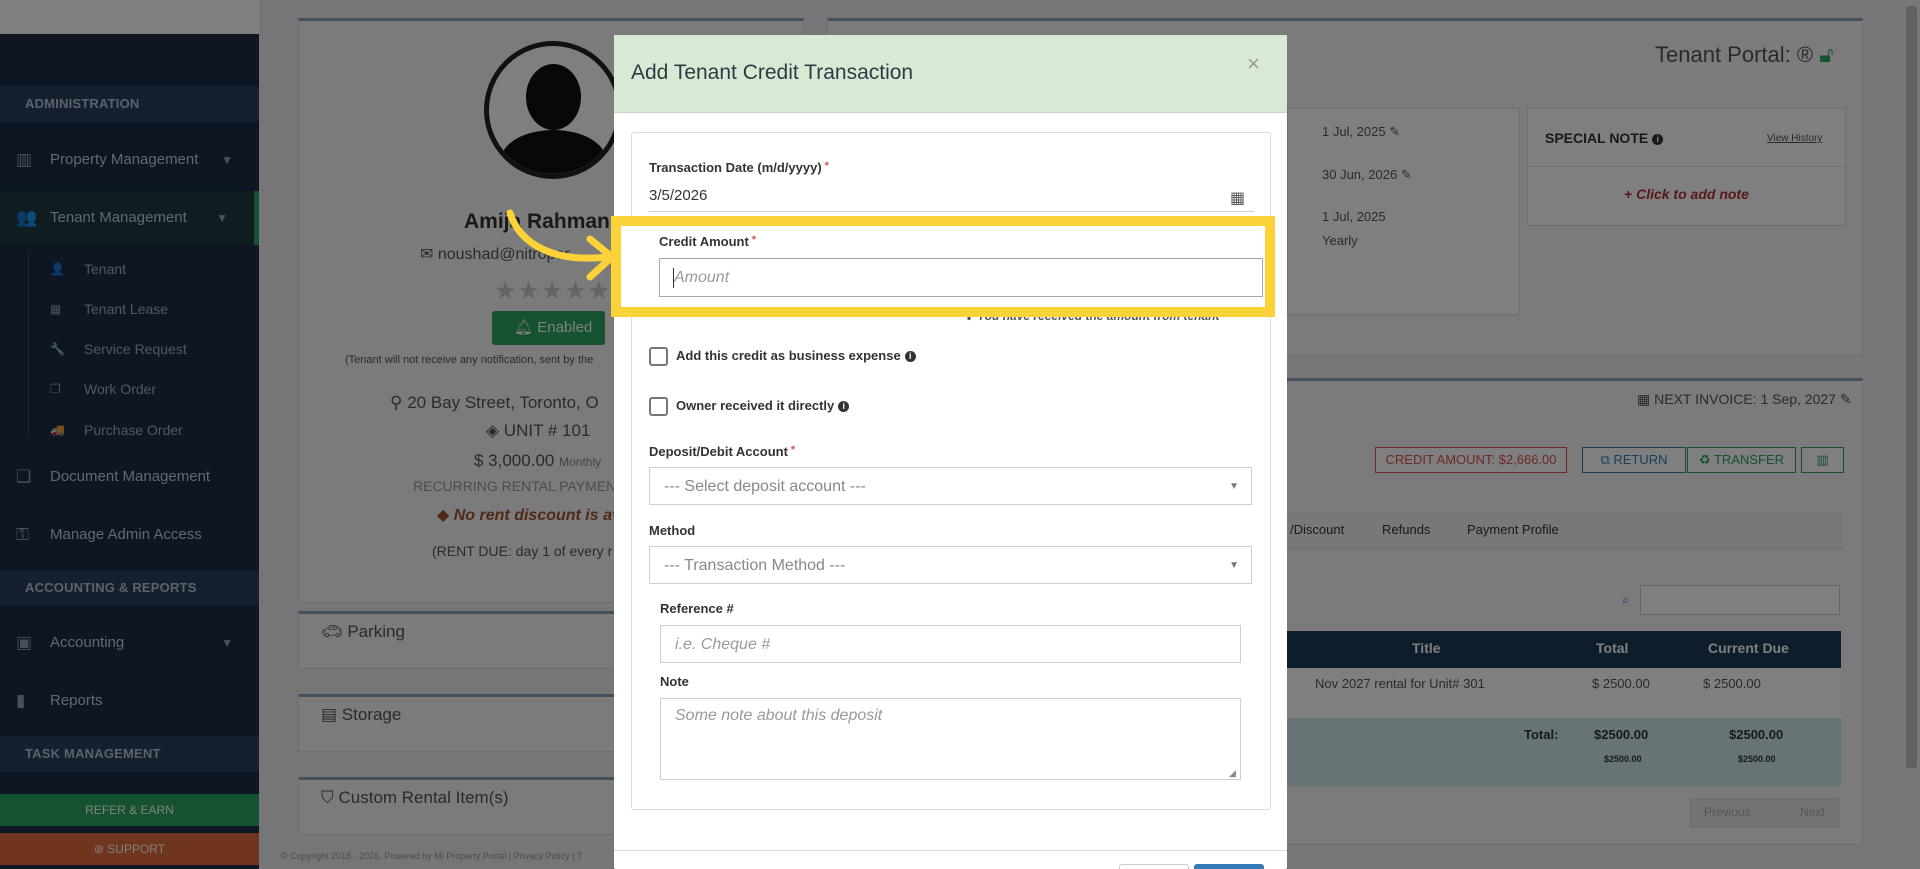  I want to click on save-button, so click(1229, 866).